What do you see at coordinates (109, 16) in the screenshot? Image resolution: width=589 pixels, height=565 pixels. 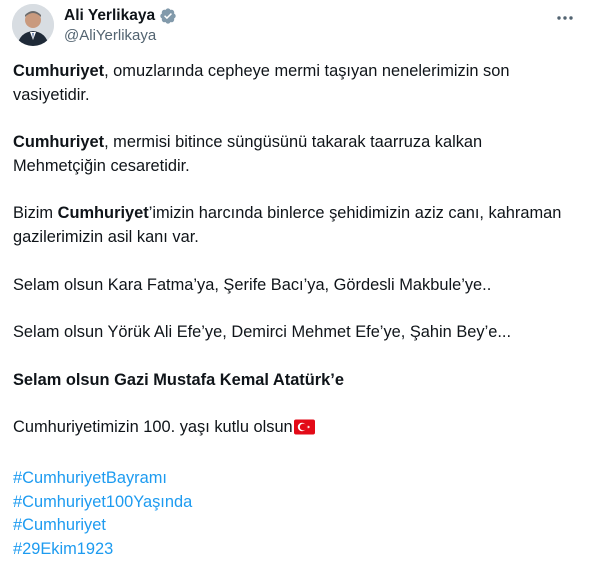 I see `author-name: Ali Yerlikaya` at bounding box center [109, 16].